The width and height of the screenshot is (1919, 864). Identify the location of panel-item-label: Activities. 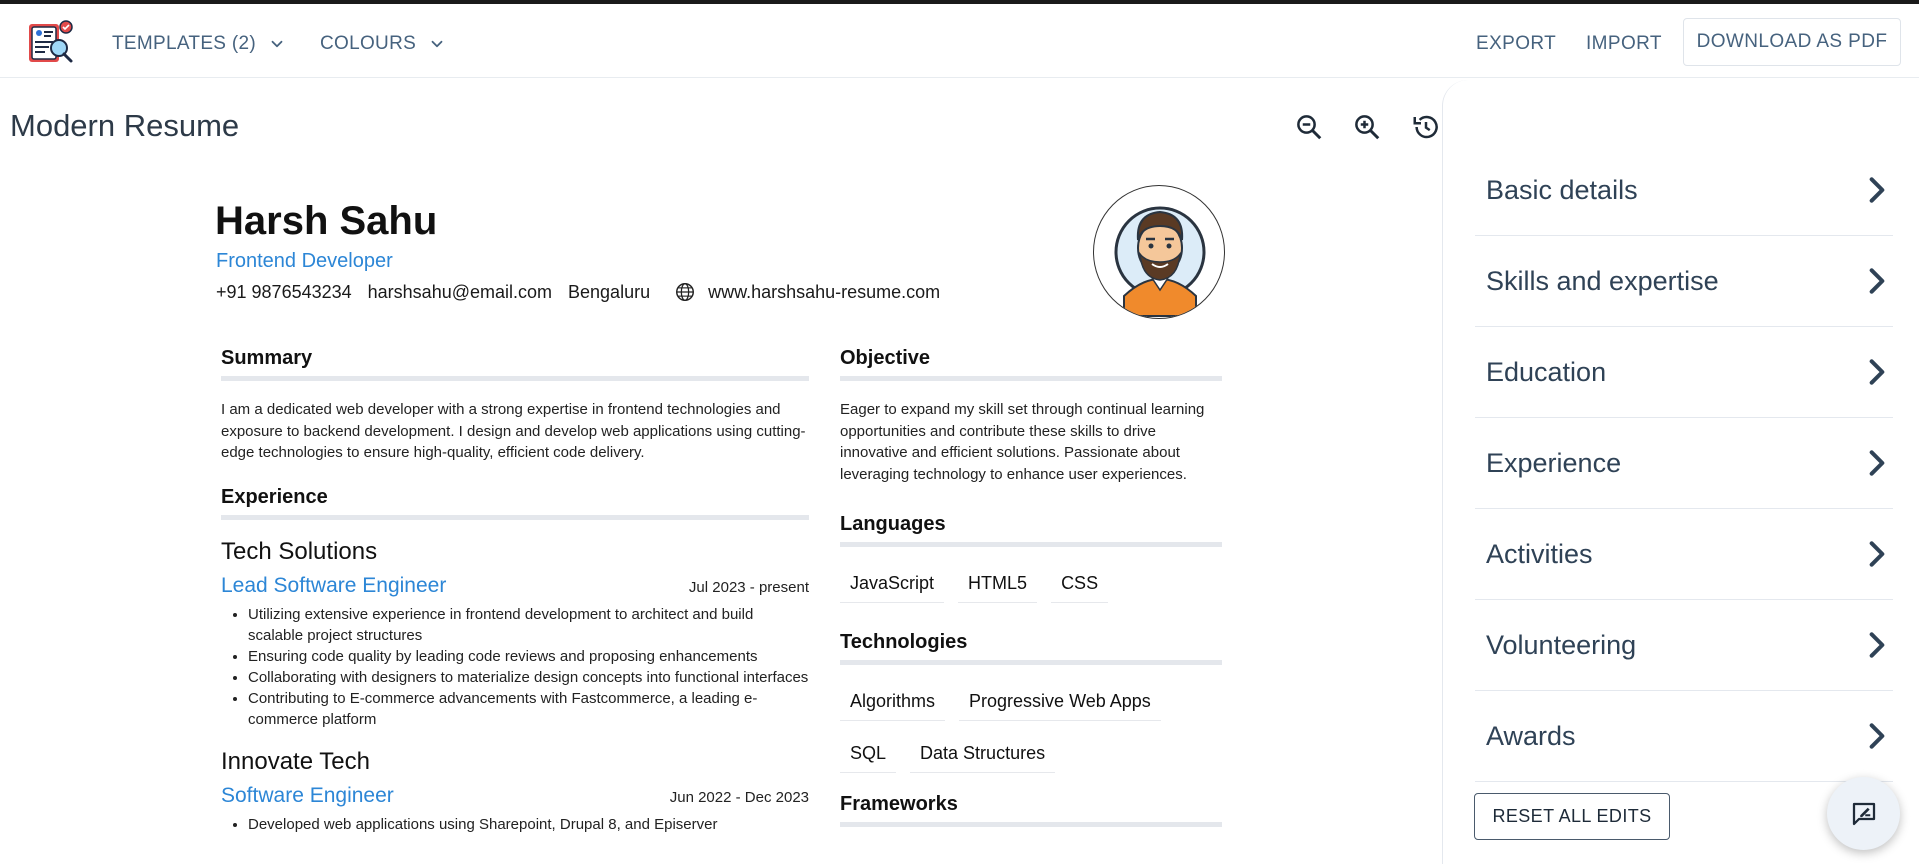
(1539, 553).